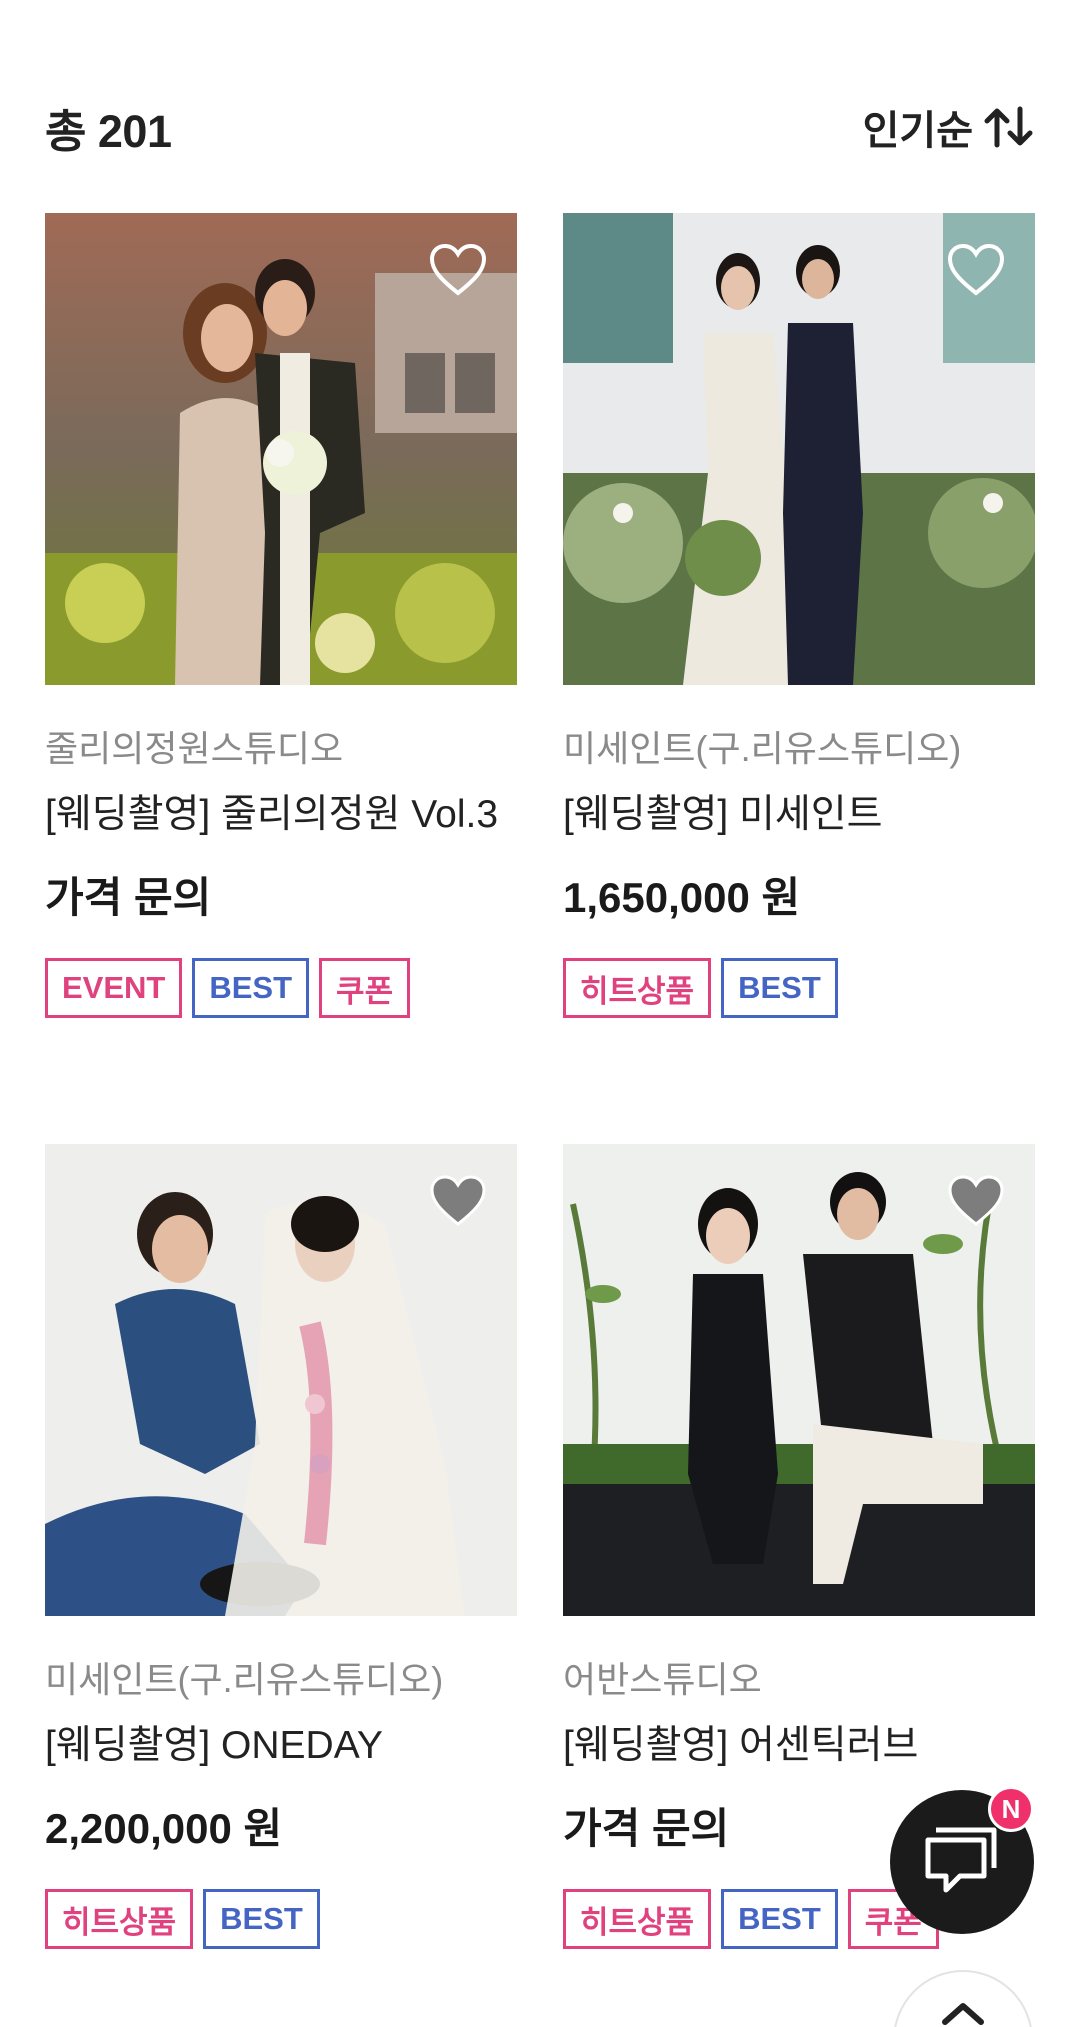 Image resolution: width=1080 pixels, height=2027 pixels. What do you see at coordinates (108, 131) in the screenshot?
I see `total-count: 총 201` at bounding box center [108, 131].